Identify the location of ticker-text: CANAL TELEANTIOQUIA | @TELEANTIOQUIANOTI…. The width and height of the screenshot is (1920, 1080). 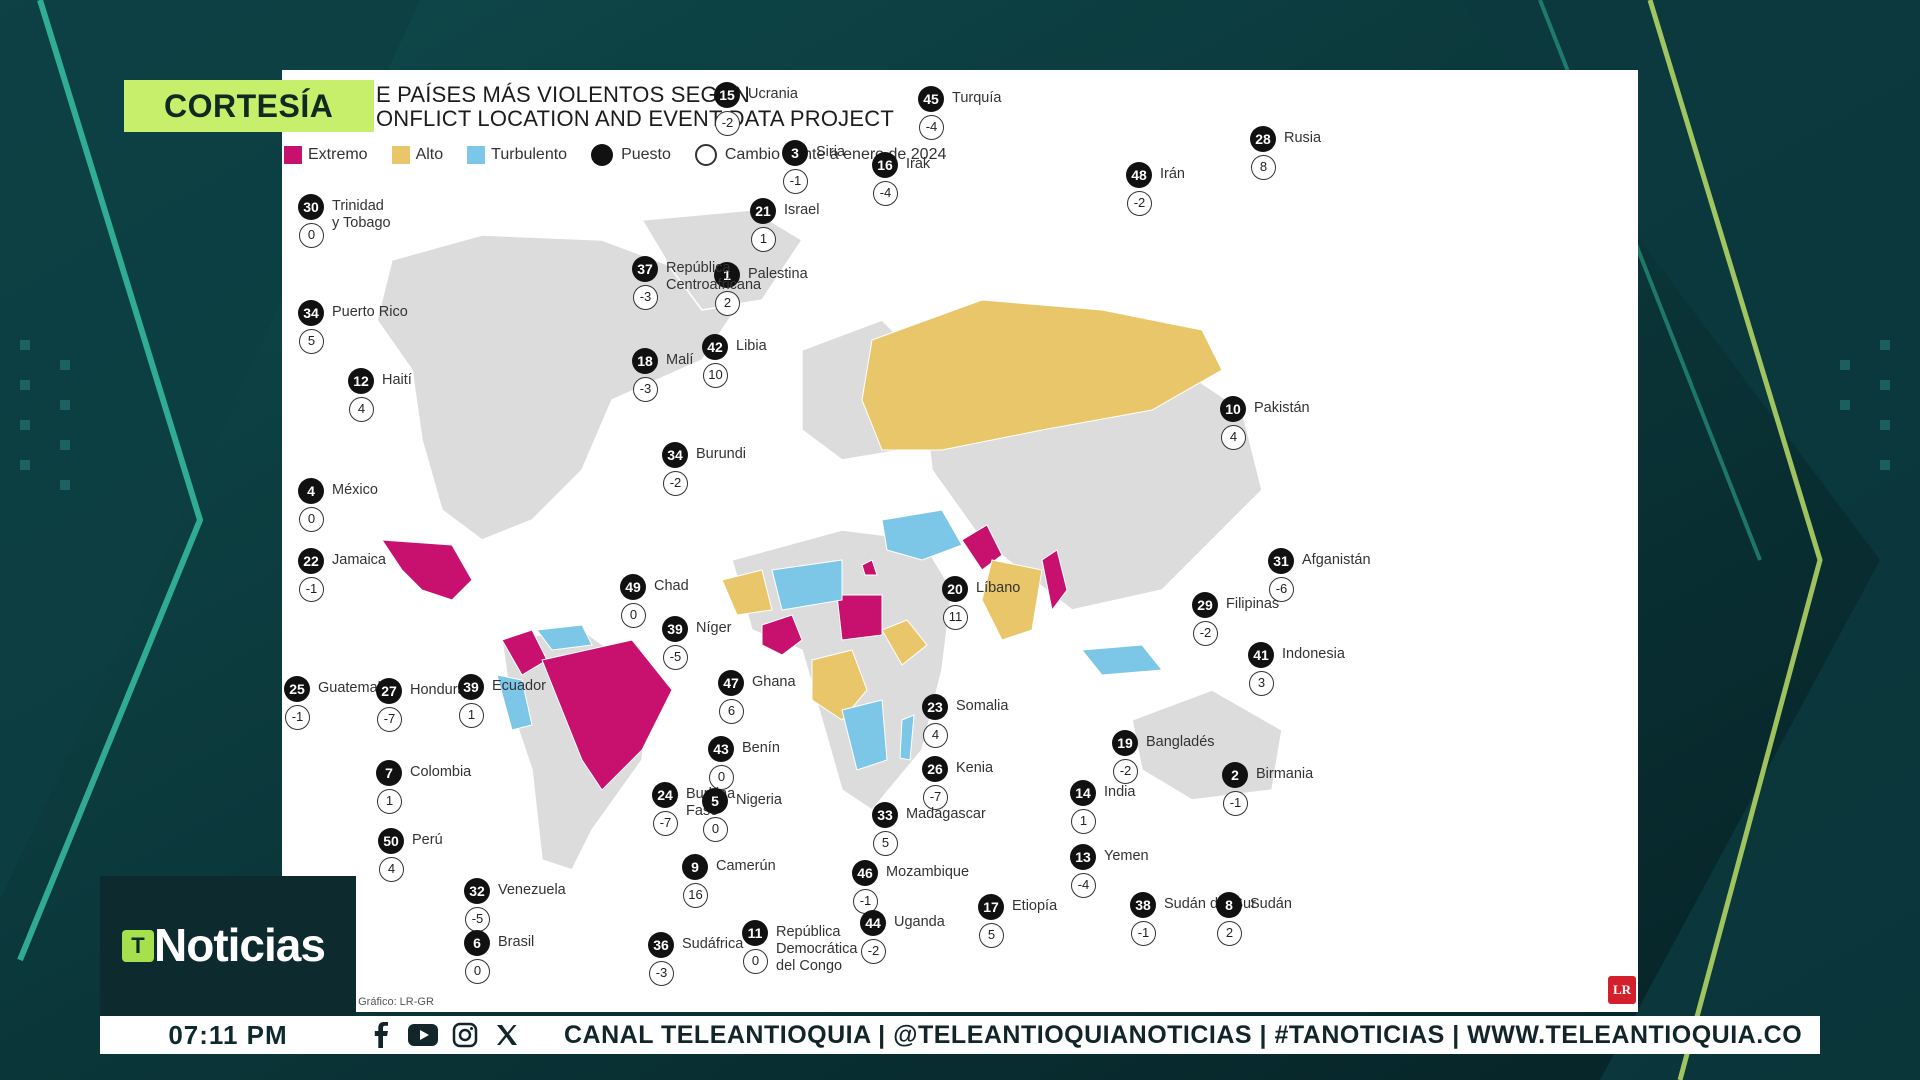
(1183, 1034).